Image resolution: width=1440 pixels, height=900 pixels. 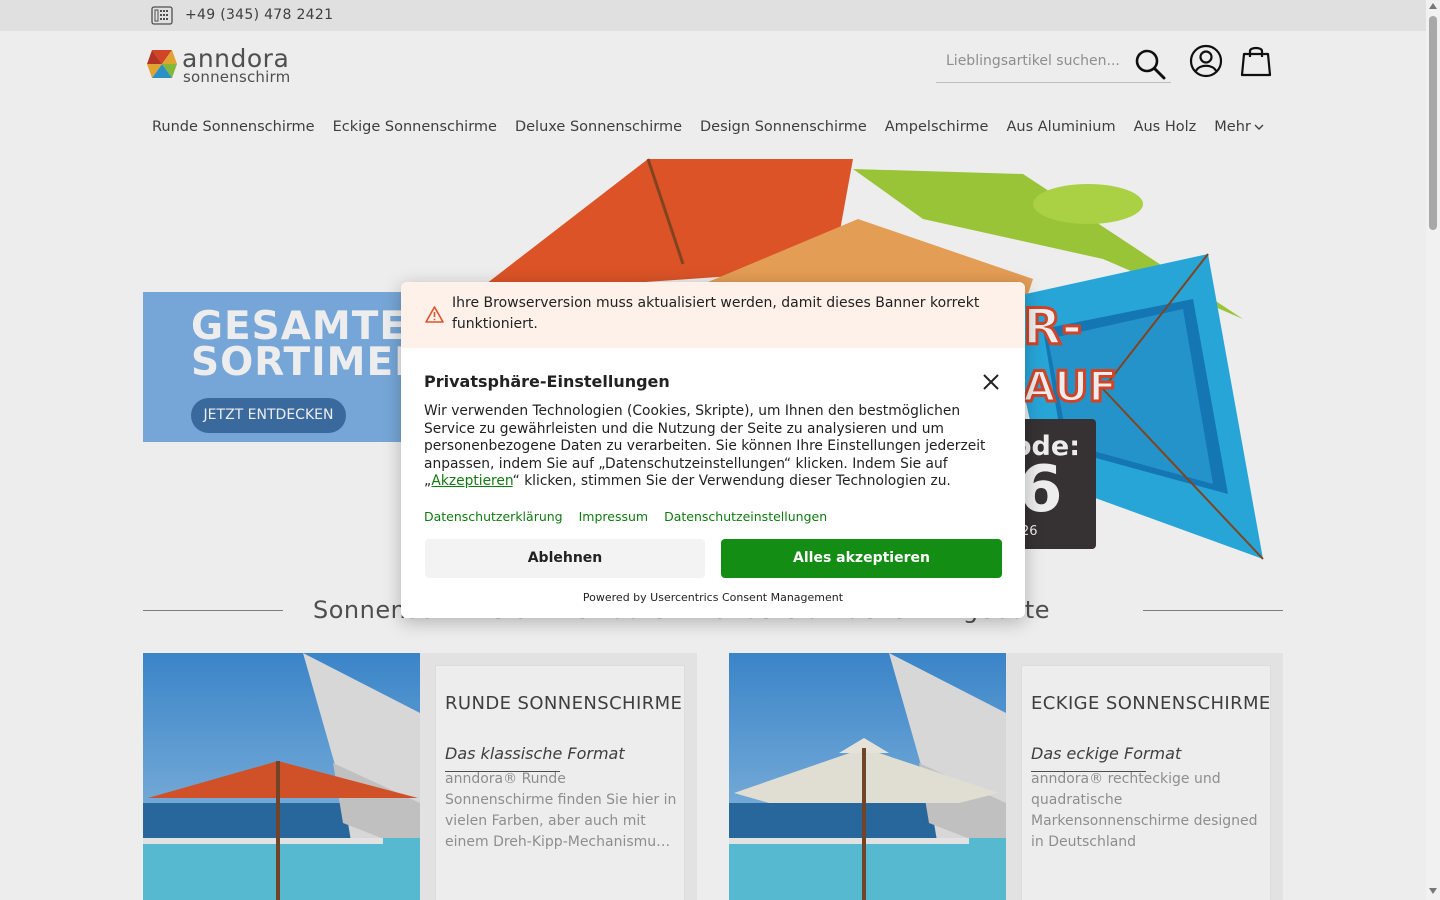 What do you see at coordinates (1433, 450) in the screenshot?
I see `page-scrollbar` at bounding box center [1433, 450].